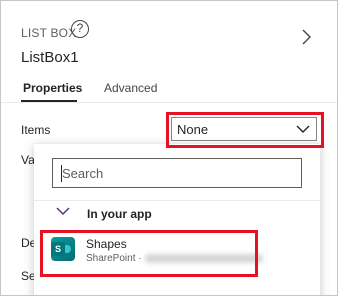 This screenshot has width=338, height=296. Describe the element at coordinates (306, 37) in the screenshot. I see `chevron-right-icon` at that location.